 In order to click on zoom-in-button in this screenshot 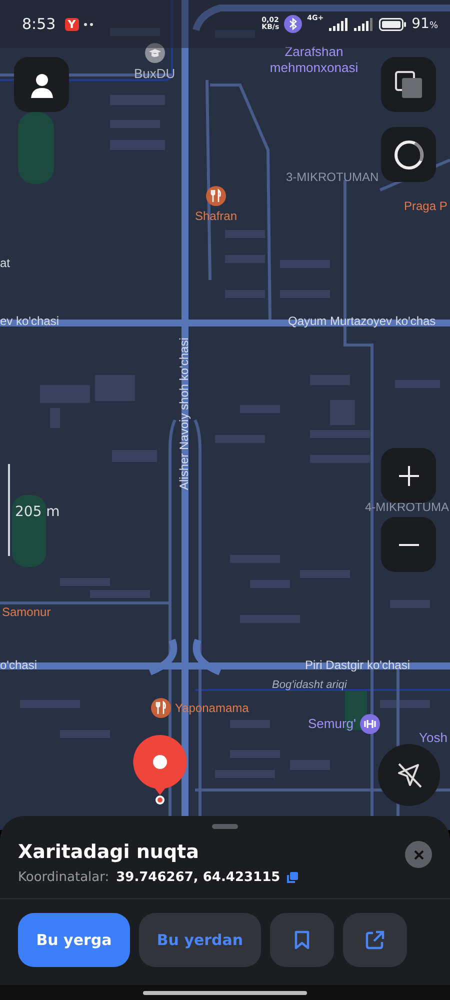, I will do `click(408, 475)`.